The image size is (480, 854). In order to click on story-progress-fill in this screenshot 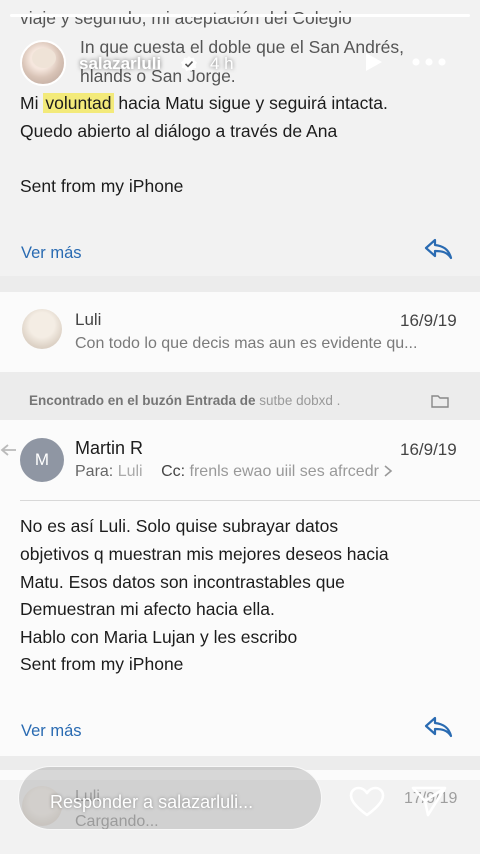, I will do `click(240, 15)`.